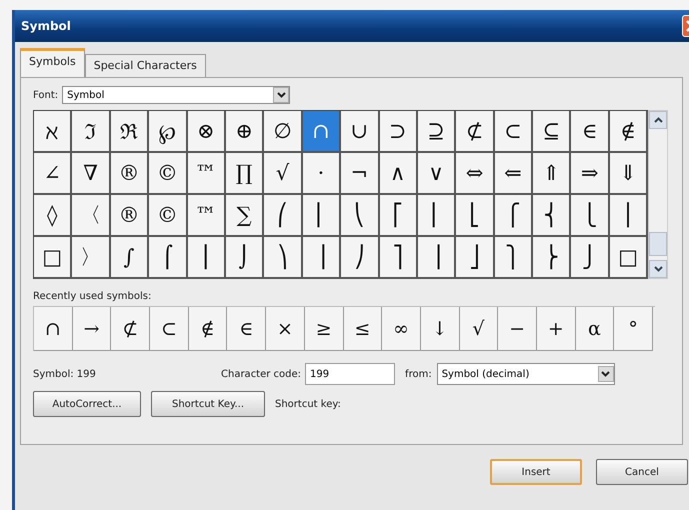  What do you see at coordinates (45, 95) in the screenshot?
I see `font-label: Font:` at bounding box center [45, 95].